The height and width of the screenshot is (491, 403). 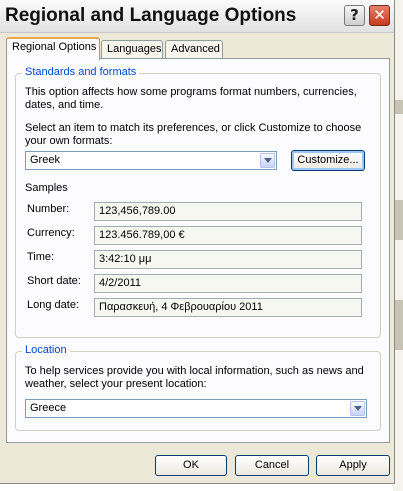 I want to click on tab-label: Languages, so click(x=134, y=49).